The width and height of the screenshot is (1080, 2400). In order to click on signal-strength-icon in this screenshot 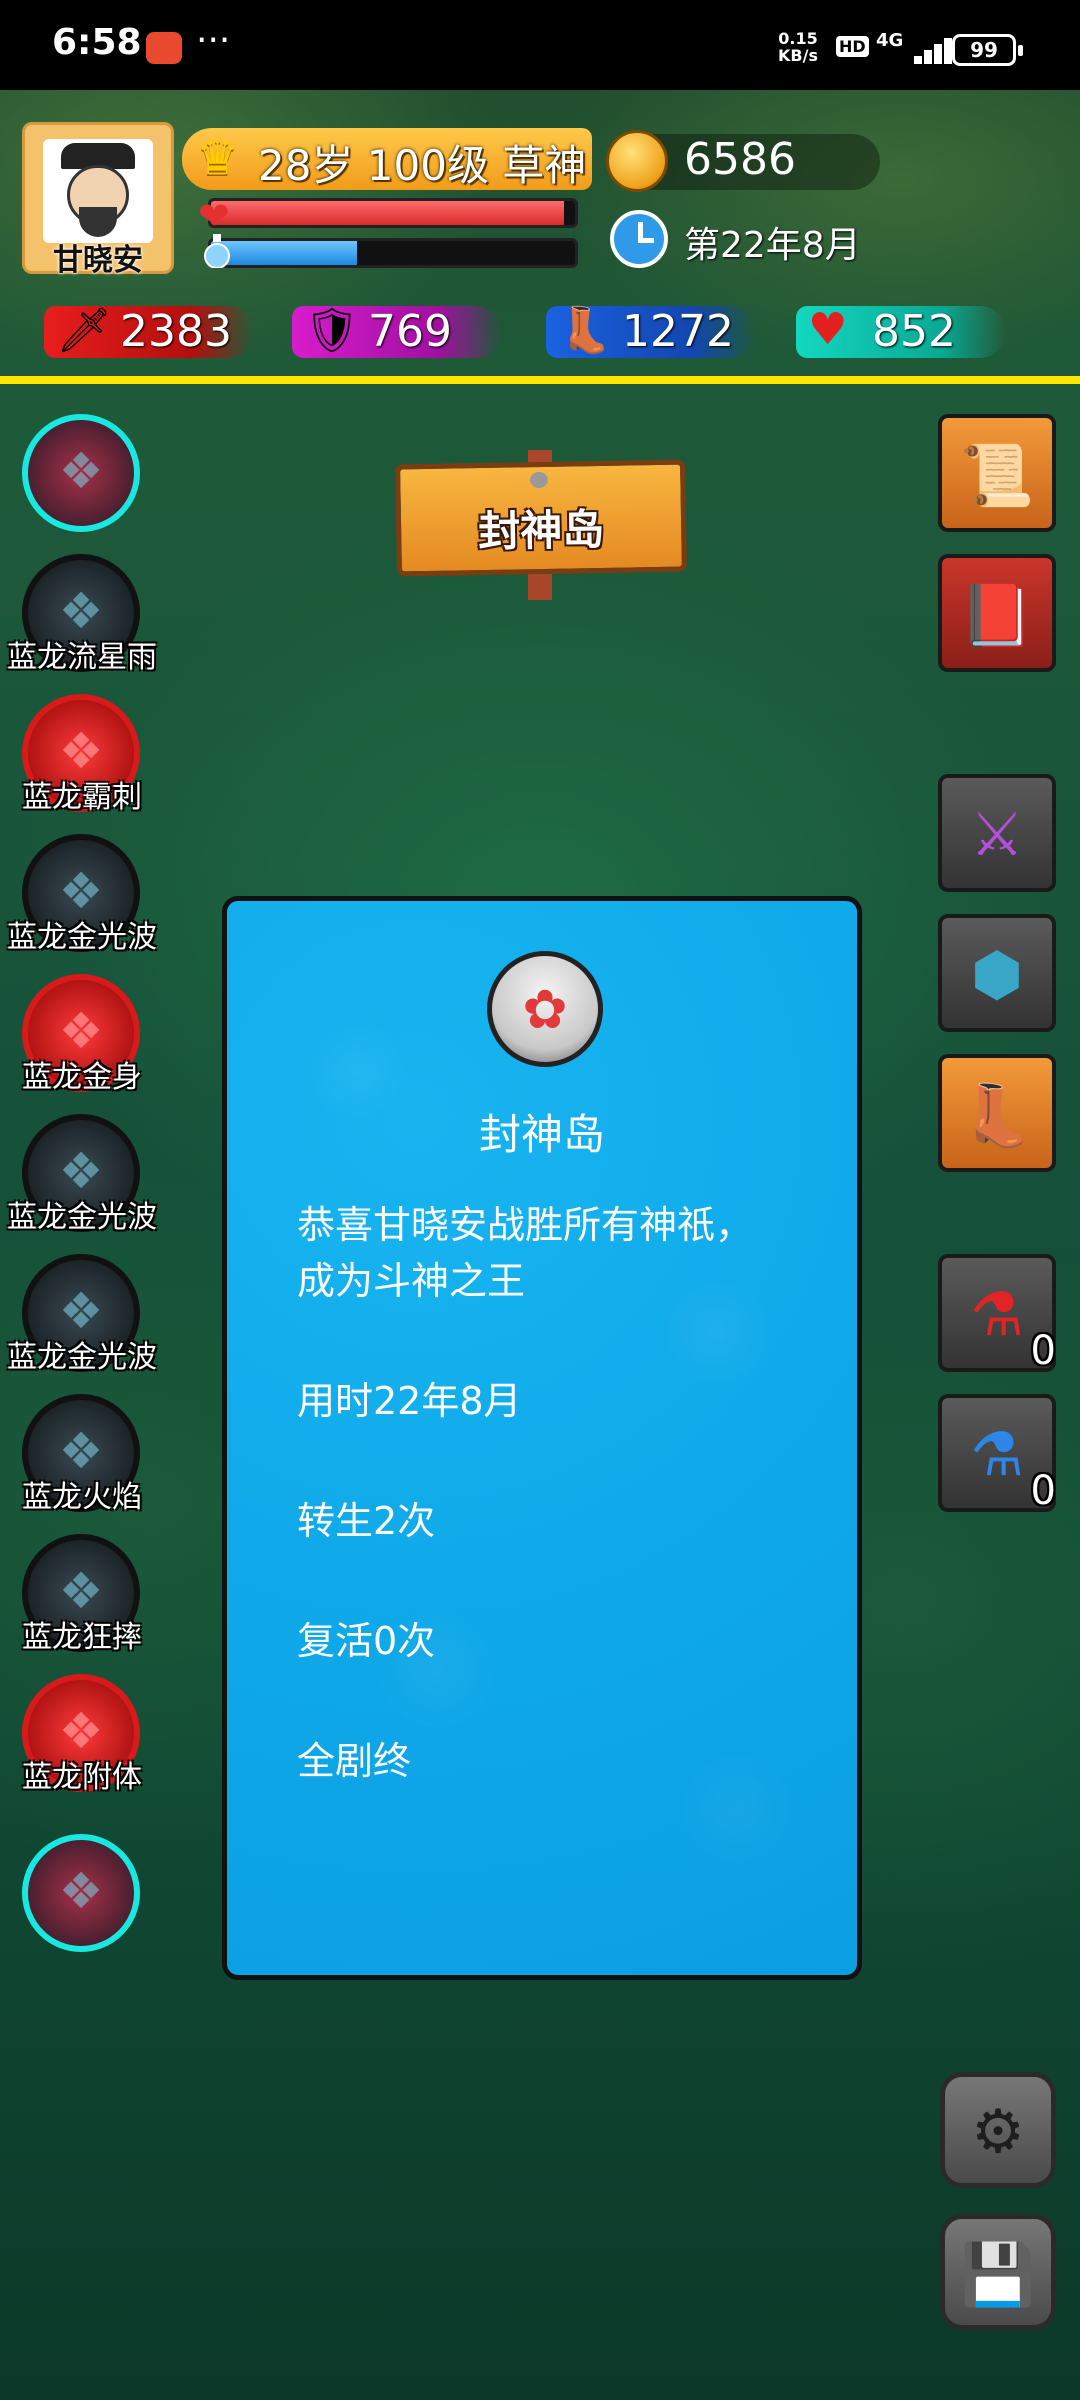, I will do `click(930, 49)`.